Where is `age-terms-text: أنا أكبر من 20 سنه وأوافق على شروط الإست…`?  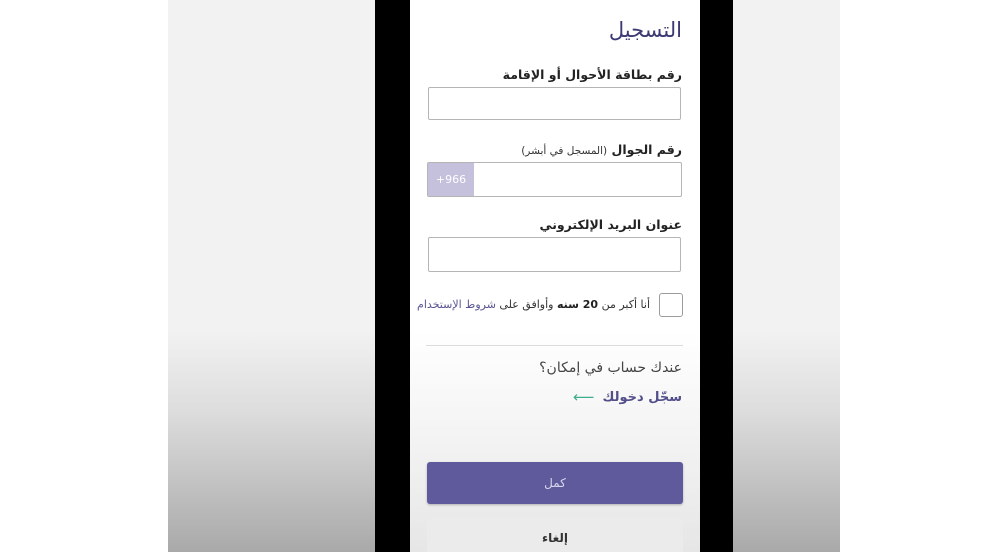
age-terms-text: أنا أكبر من 20 سنه وأوافق على شروط الإست… is located at coordinates (533, 304).